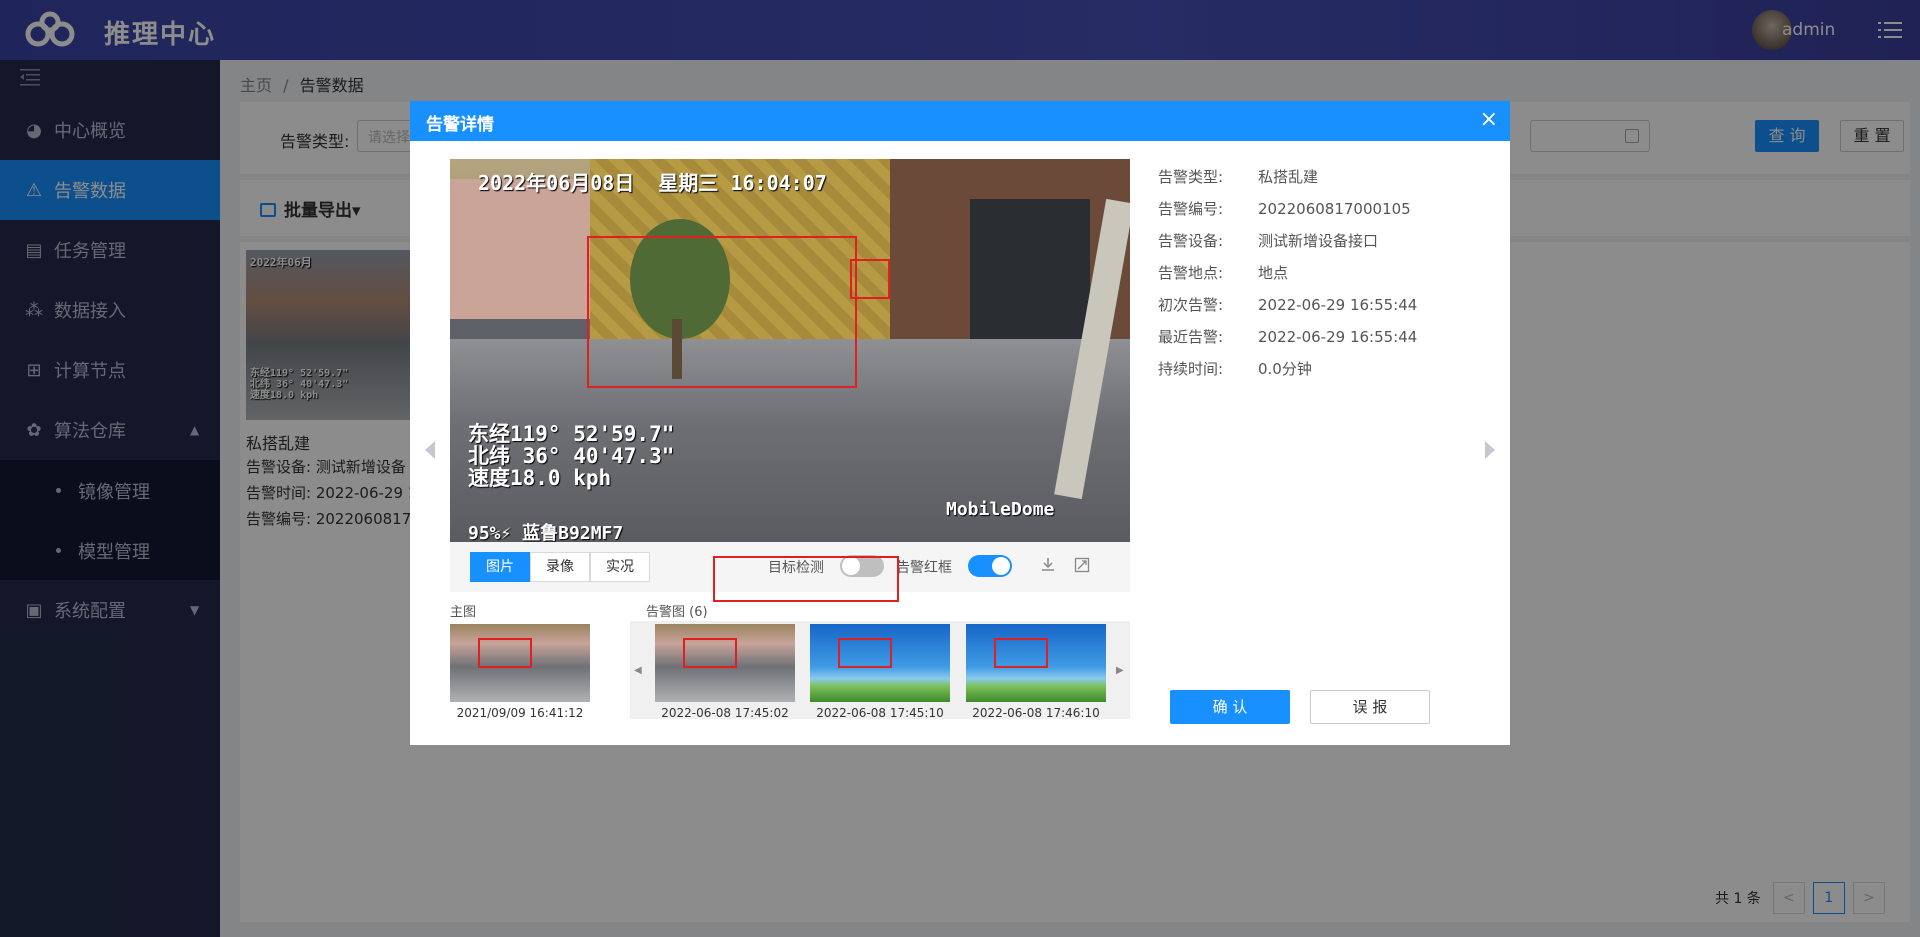 Image resolution: width=1920 pixels, height=937 pixels. Describe the element at coordinates (520, 249) in the screenshot. I see `scene-building-left` at that location.